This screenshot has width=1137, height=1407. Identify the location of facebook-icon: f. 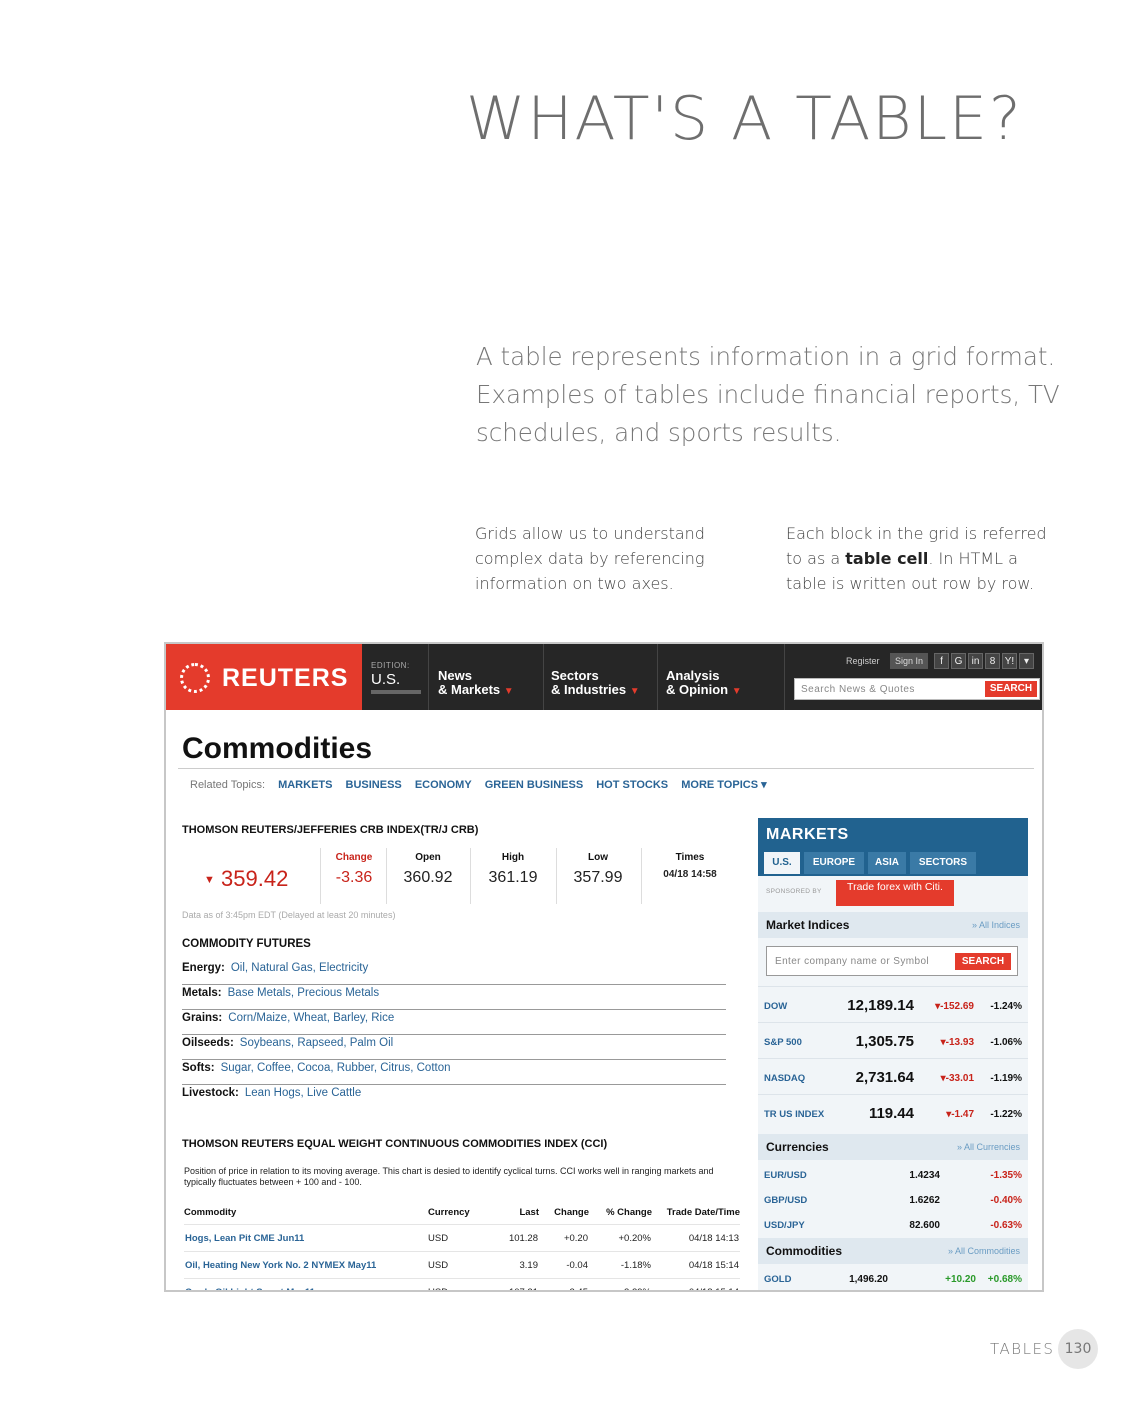
(941, 661).